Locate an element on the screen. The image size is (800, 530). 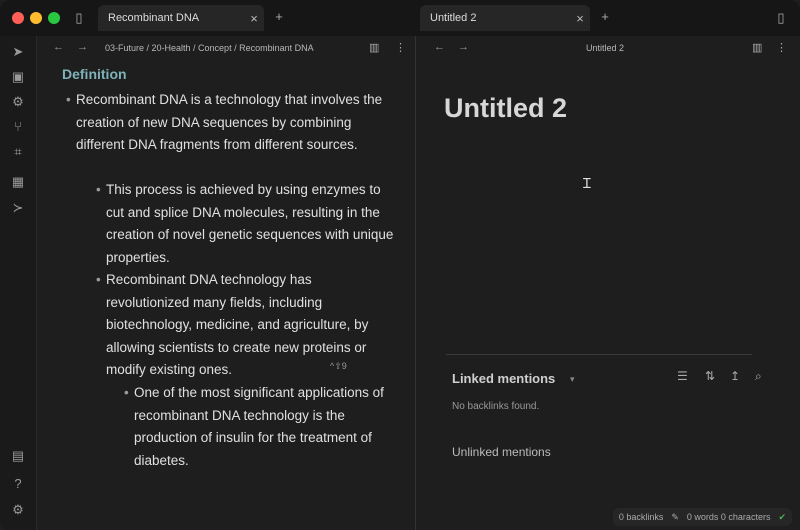
sort-order-icon: ↥ is located at coordinates (735, 376).